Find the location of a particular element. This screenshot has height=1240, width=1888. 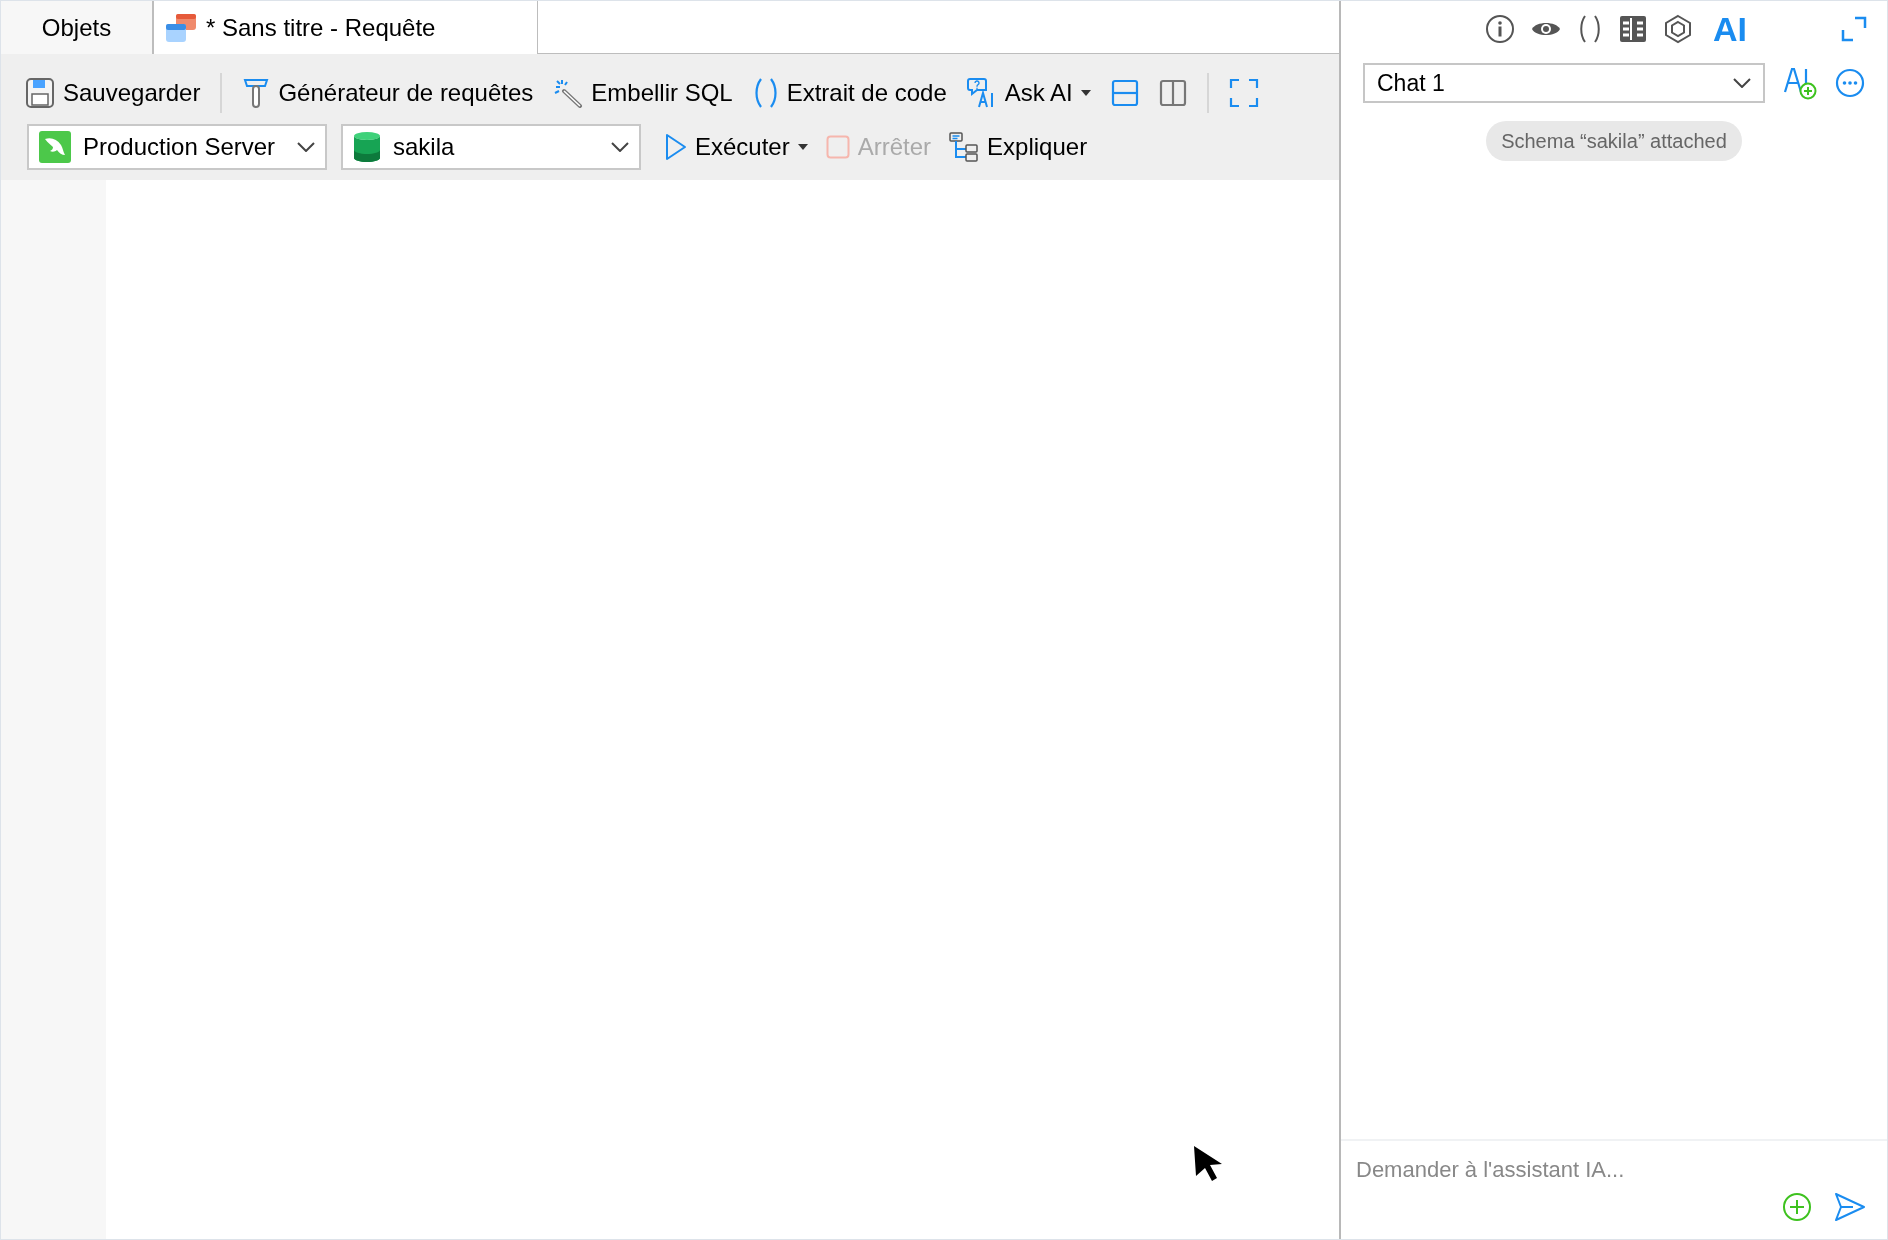

connection-select: Production Server is located at coordinates (177, 147).